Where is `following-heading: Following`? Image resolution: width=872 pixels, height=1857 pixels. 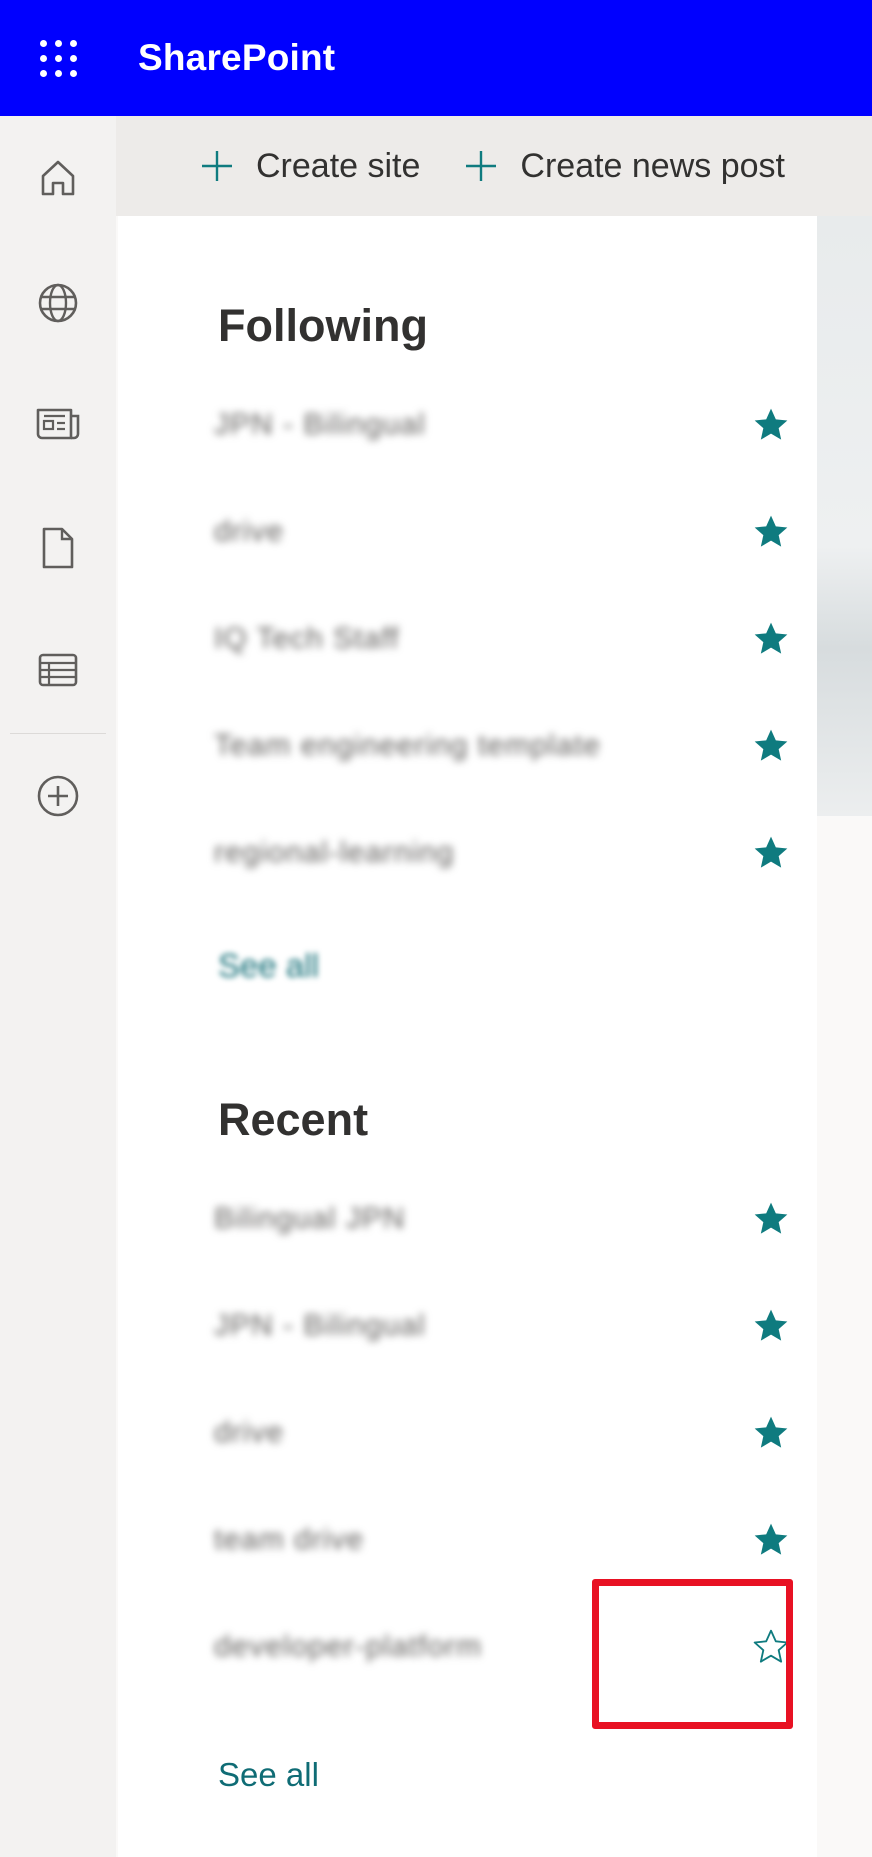 following-heading: Following is located at coordinates (323, 325).